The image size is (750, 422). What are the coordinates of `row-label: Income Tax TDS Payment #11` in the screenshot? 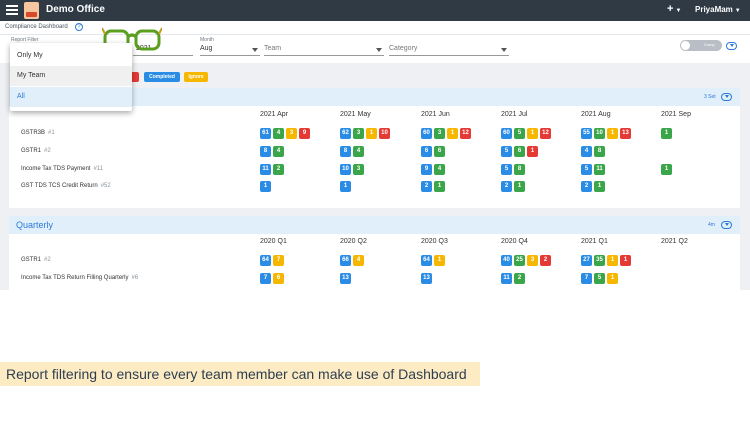 It's located at (62, 169).